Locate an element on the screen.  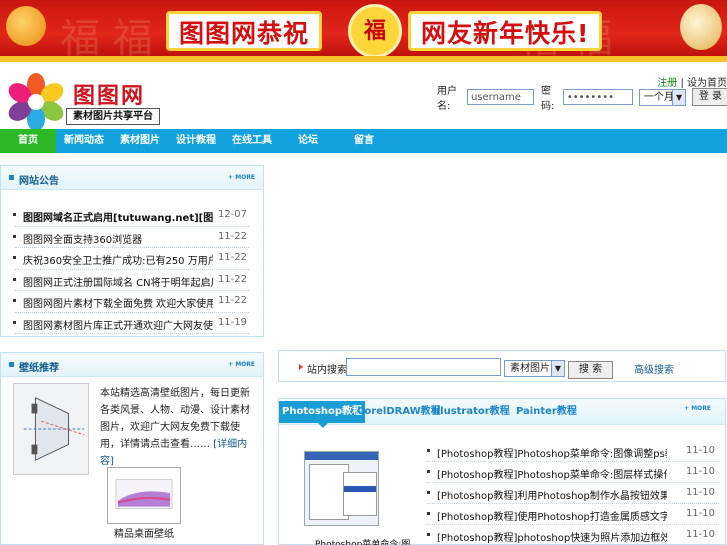
news-date: 12-07 is located at coordinates (232, 214).